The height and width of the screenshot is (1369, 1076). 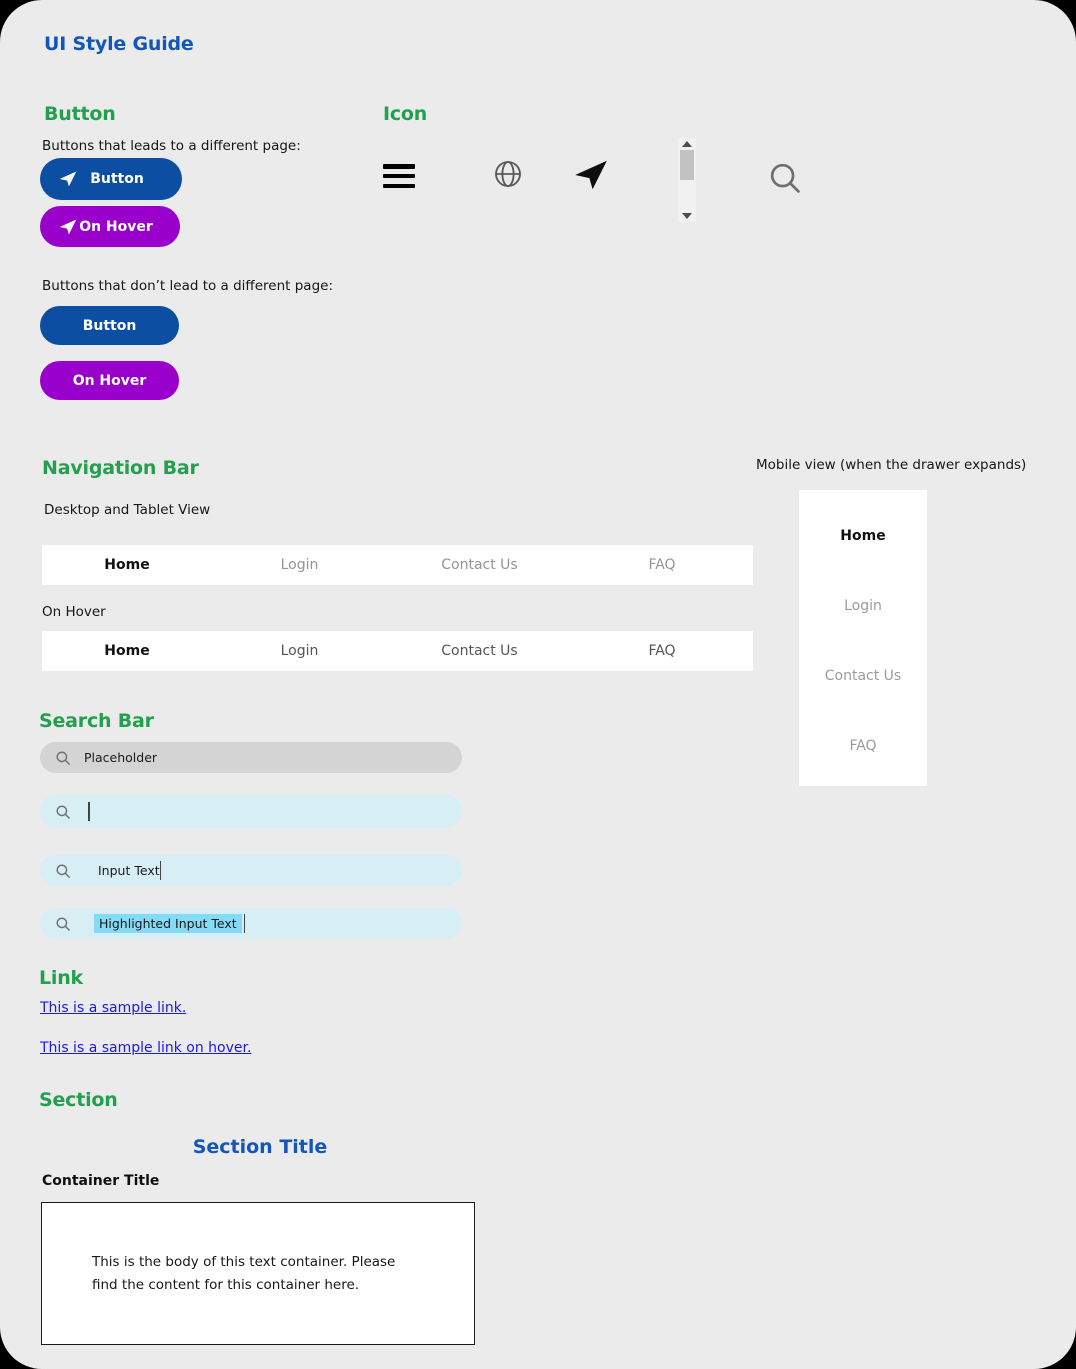 What do you see at coordinates (119, 44) in the screenshot?
I see `page-title: UI Style Guide` at bounding box center [119, 44].